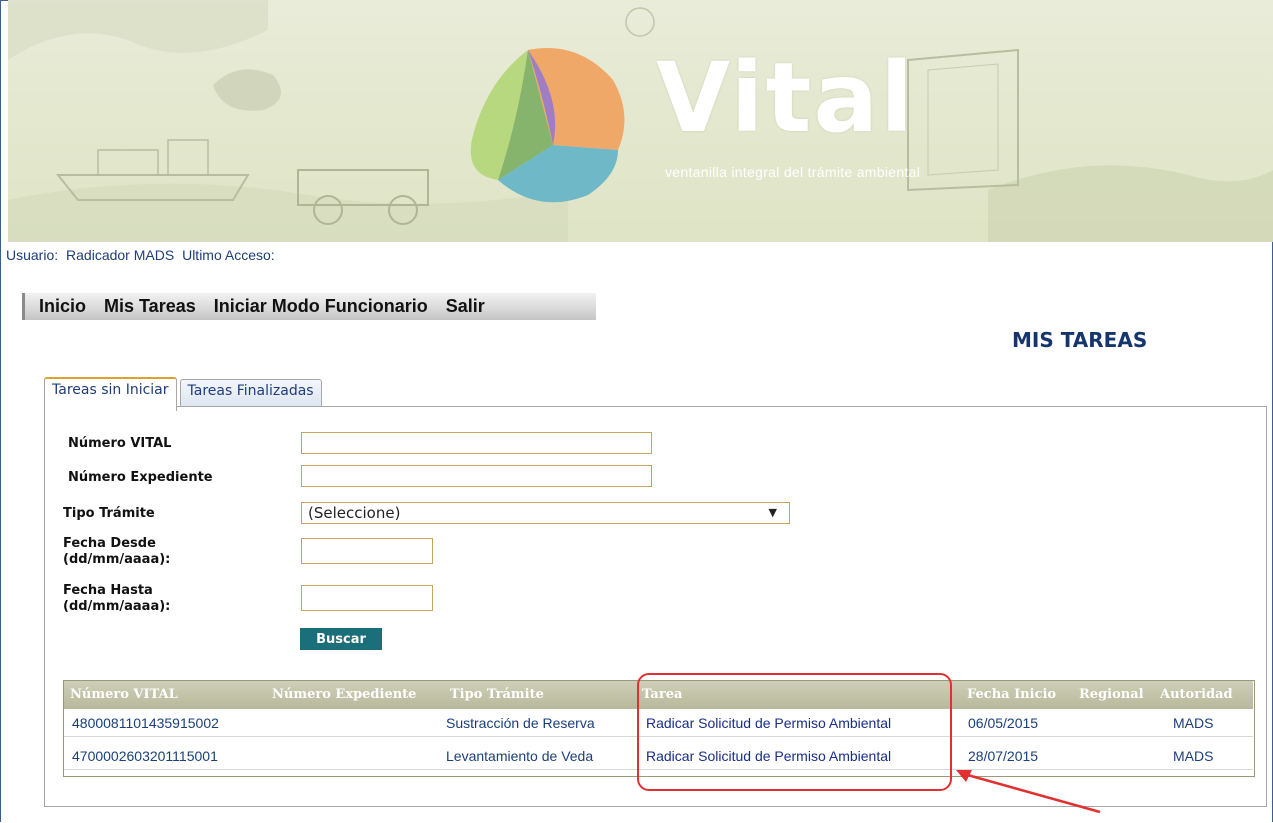  Describe the element at coordinates (367, 551) in the screenshot. I see `fecha-desde-input` at that location.